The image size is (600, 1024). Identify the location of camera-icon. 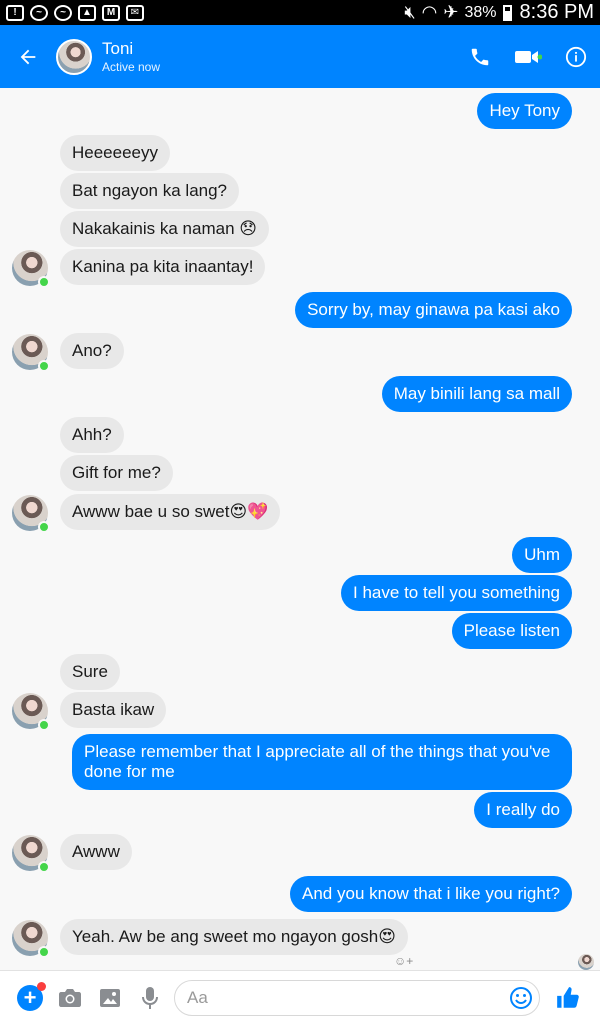
(70, 997).